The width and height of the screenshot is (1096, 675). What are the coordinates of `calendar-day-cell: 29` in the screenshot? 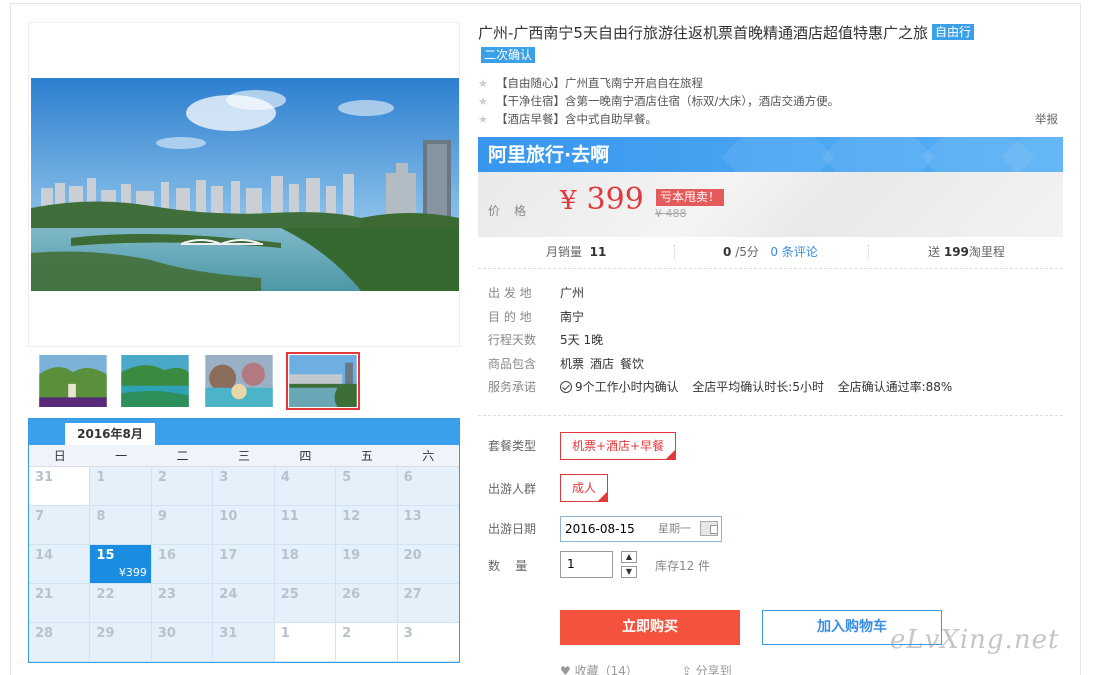 It's located at (121, 642).